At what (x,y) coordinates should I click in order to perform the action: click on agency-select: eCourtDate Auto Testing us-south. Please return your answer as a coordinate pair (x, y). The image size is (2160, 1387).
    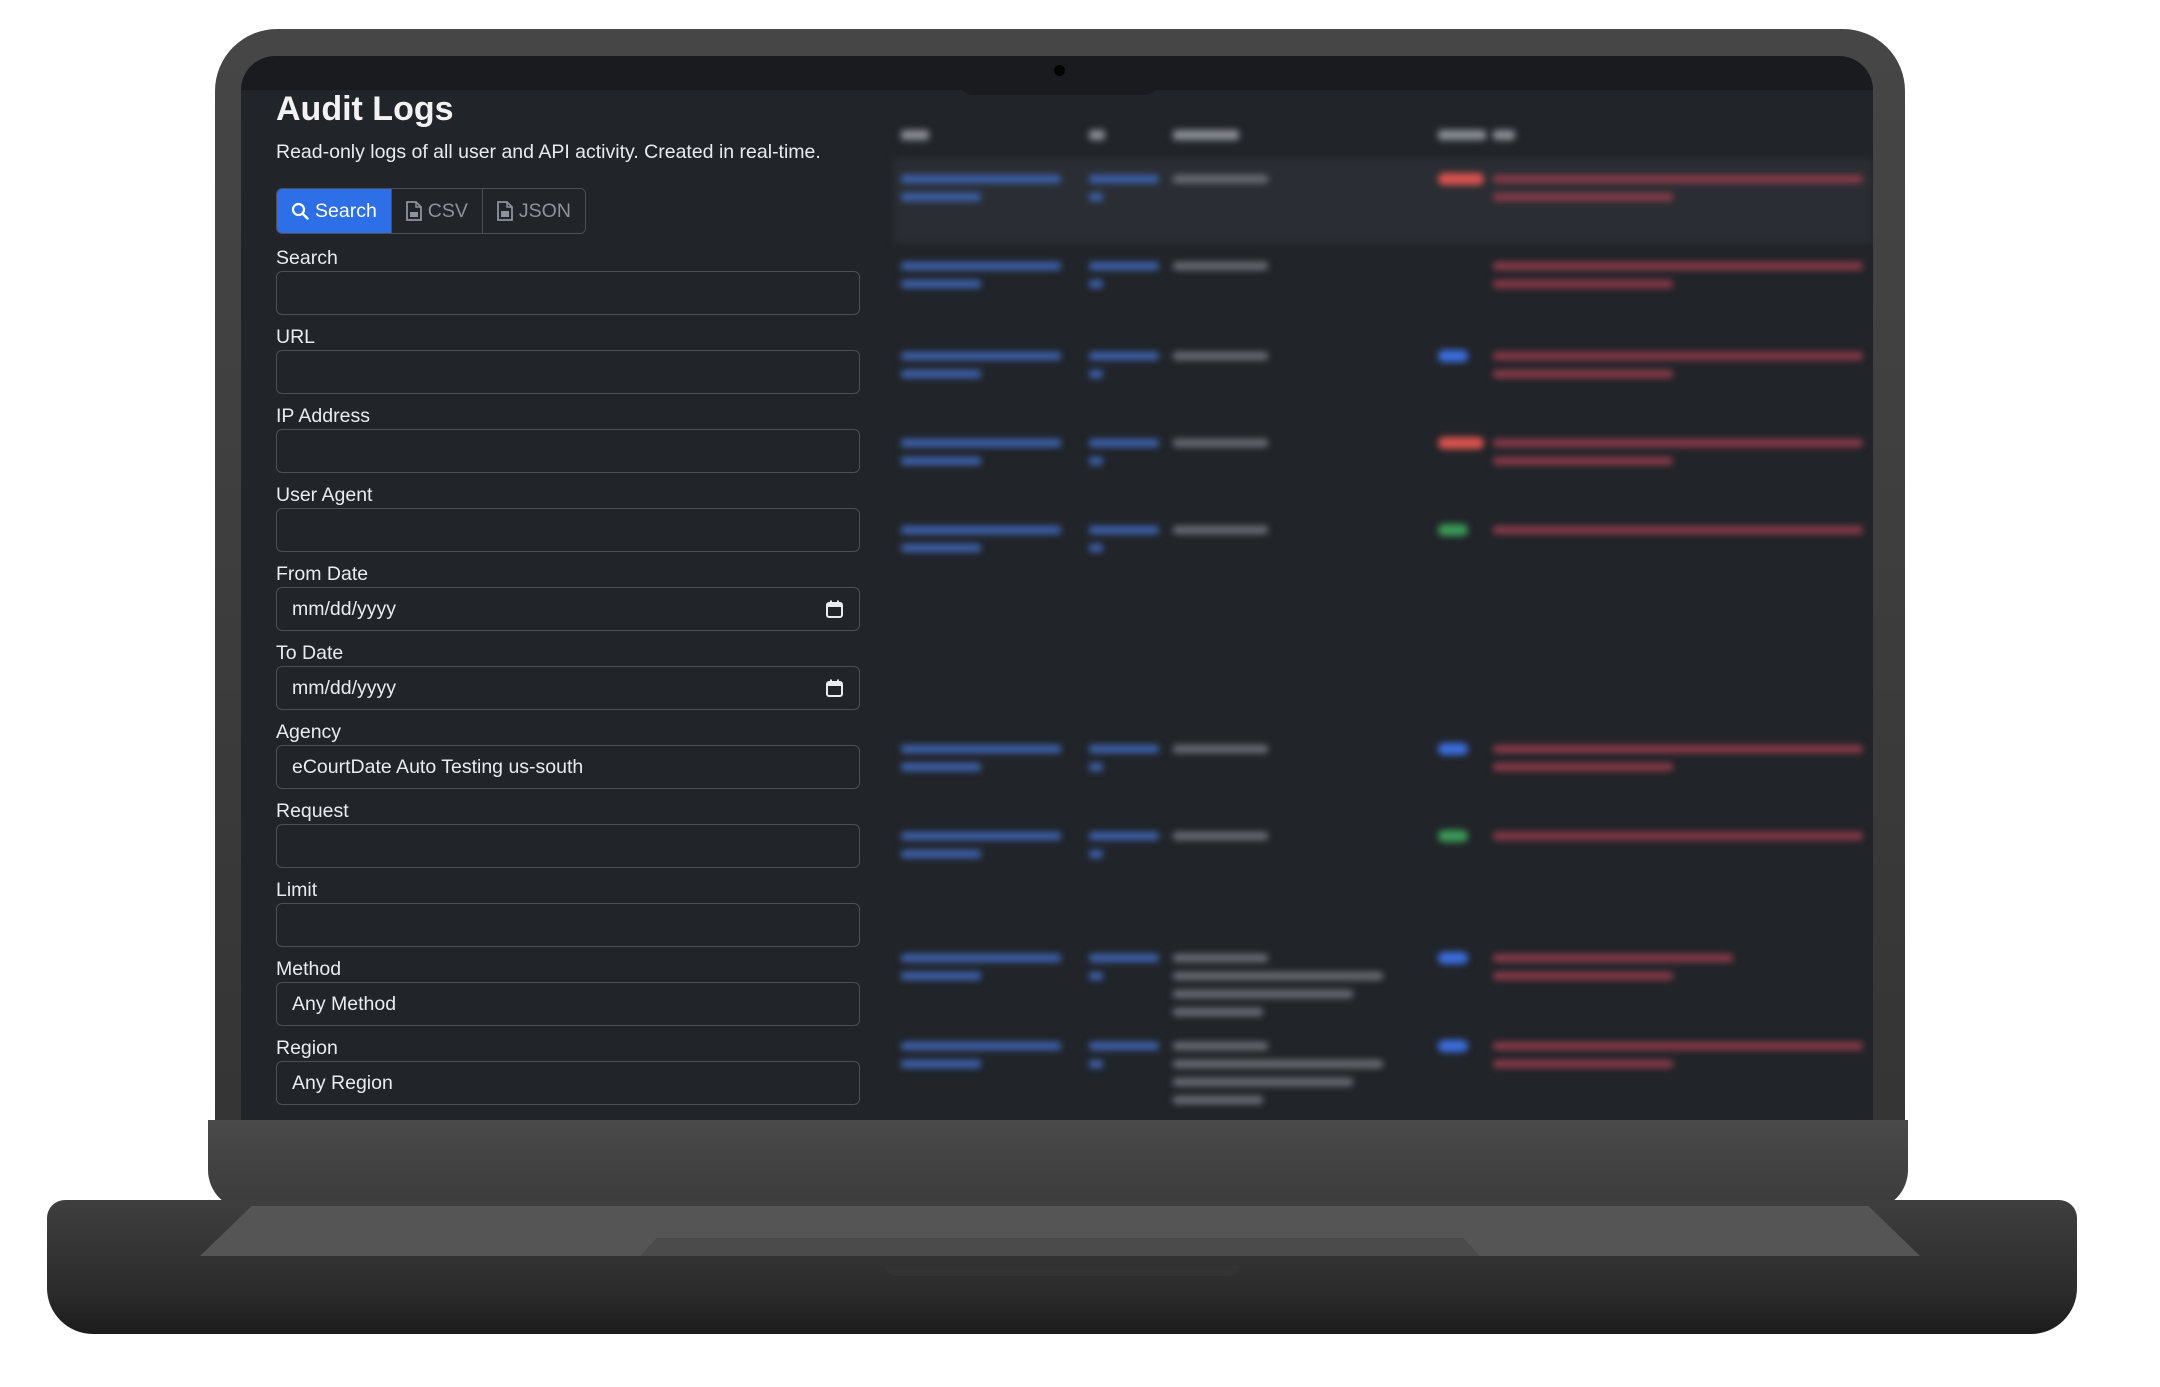
    Looking at the image, I should click on (568, 767).